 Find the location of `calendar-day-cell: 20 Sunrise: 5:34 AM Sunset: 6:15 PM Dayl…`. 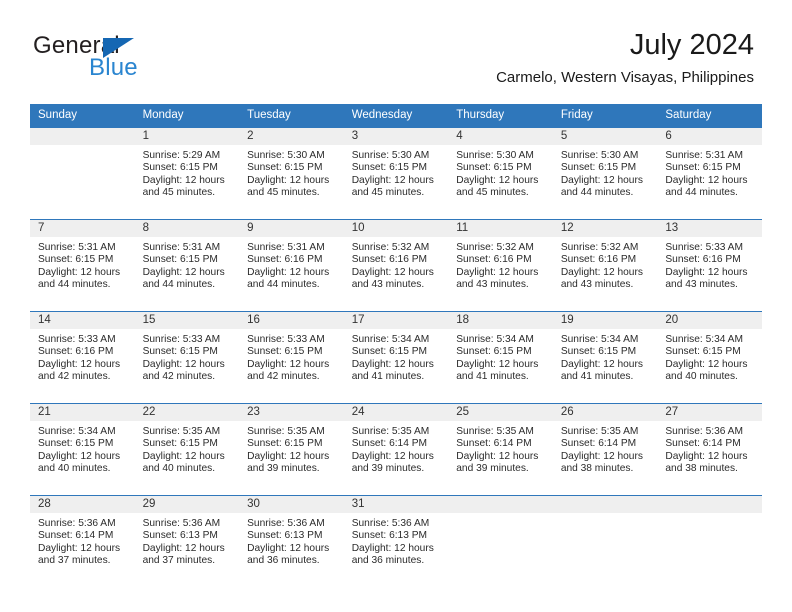

calendar-day-cell: 20 Sunrise: 5:34 AM Sunset: 6:15 PM Dayl… is located at coordinates (709, 357).